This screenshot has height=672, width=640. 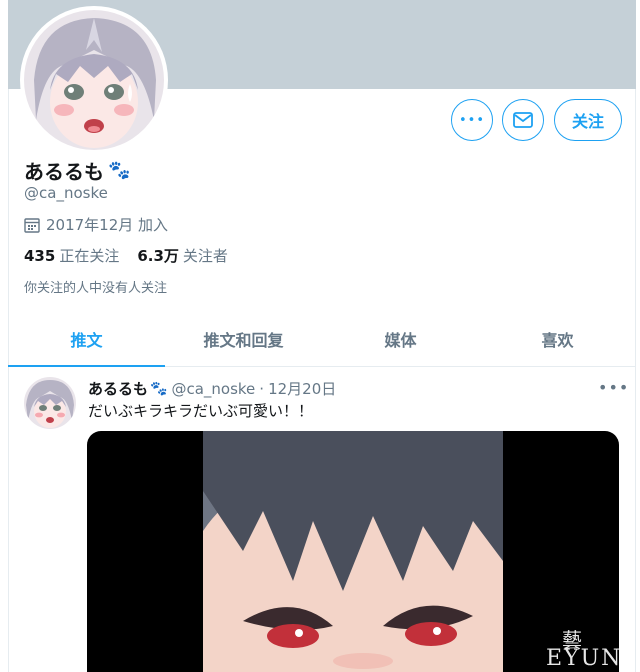 I want to click on profile-display-name: あるるも 🐾, so click(x=77, y=170).